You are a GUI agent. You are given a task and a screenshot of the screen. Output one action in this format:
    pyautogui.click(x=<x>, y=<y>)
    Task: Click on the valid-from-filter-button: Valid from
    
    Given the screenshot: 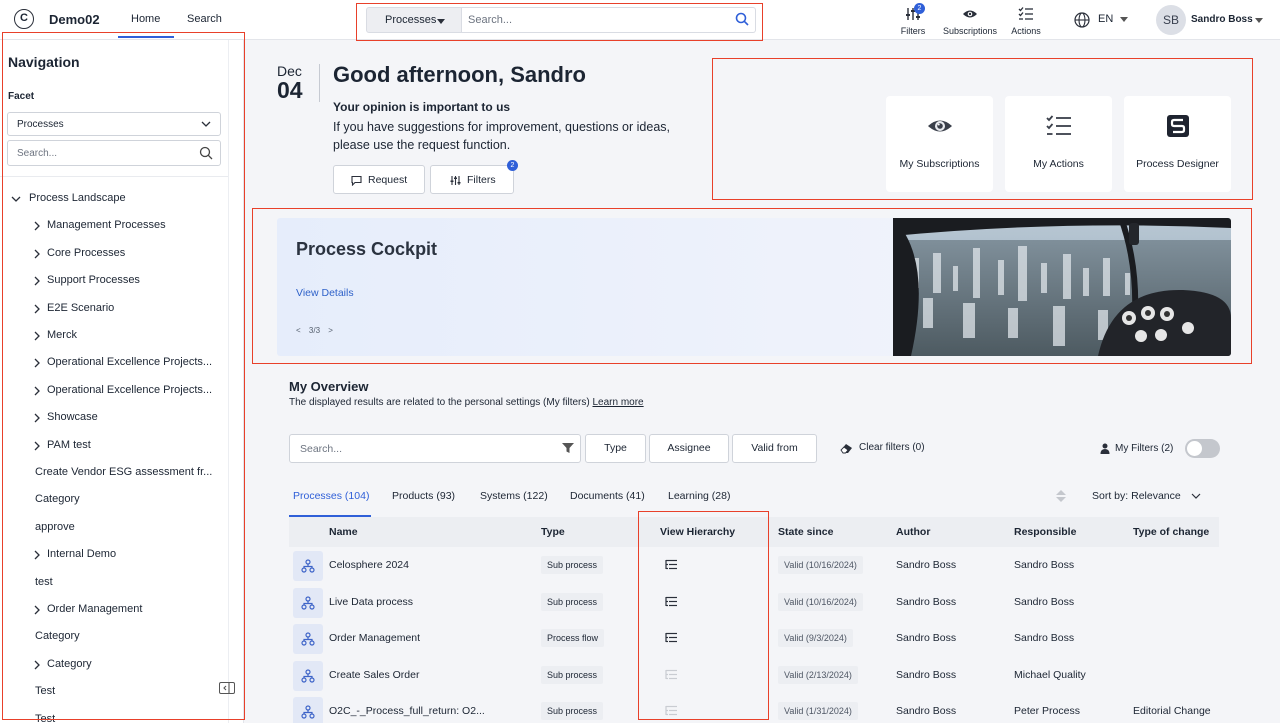 What is the action you would take?
    pyautogui.click(x=774, y=448)
    